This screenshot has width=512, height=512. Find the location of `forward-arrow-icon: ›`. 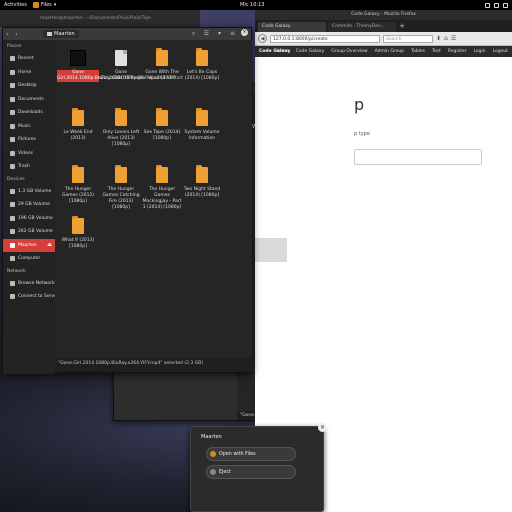

forward-arrow-icon: › is located at coordinates (16, 34).